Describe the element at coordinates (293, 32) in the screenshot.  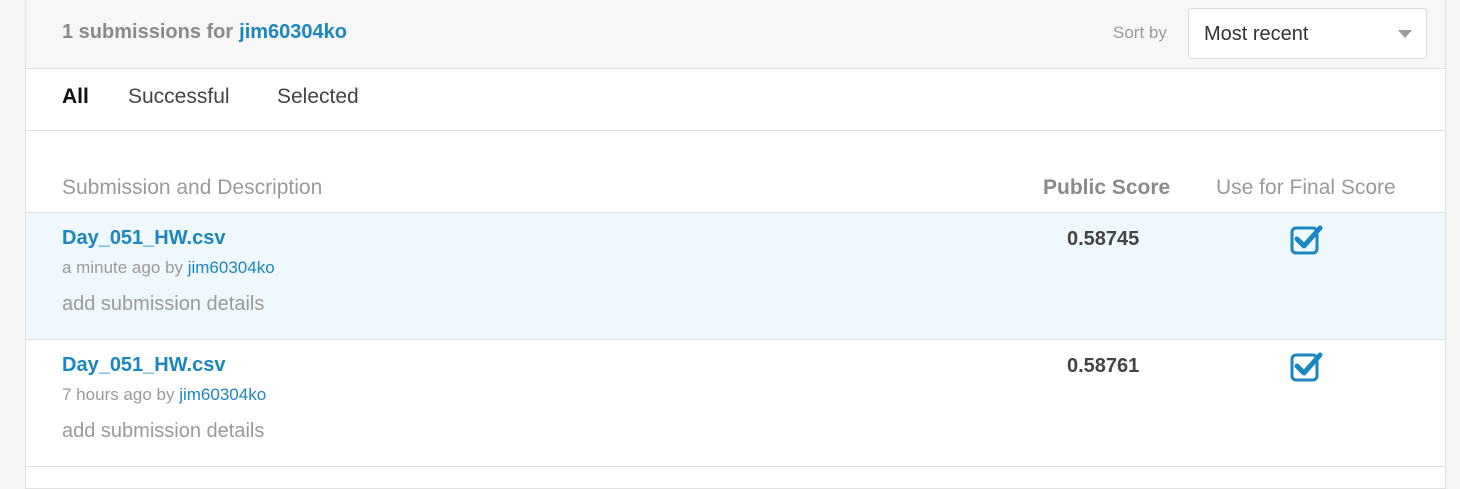
I see `username-link: jim60304ko` at that location.